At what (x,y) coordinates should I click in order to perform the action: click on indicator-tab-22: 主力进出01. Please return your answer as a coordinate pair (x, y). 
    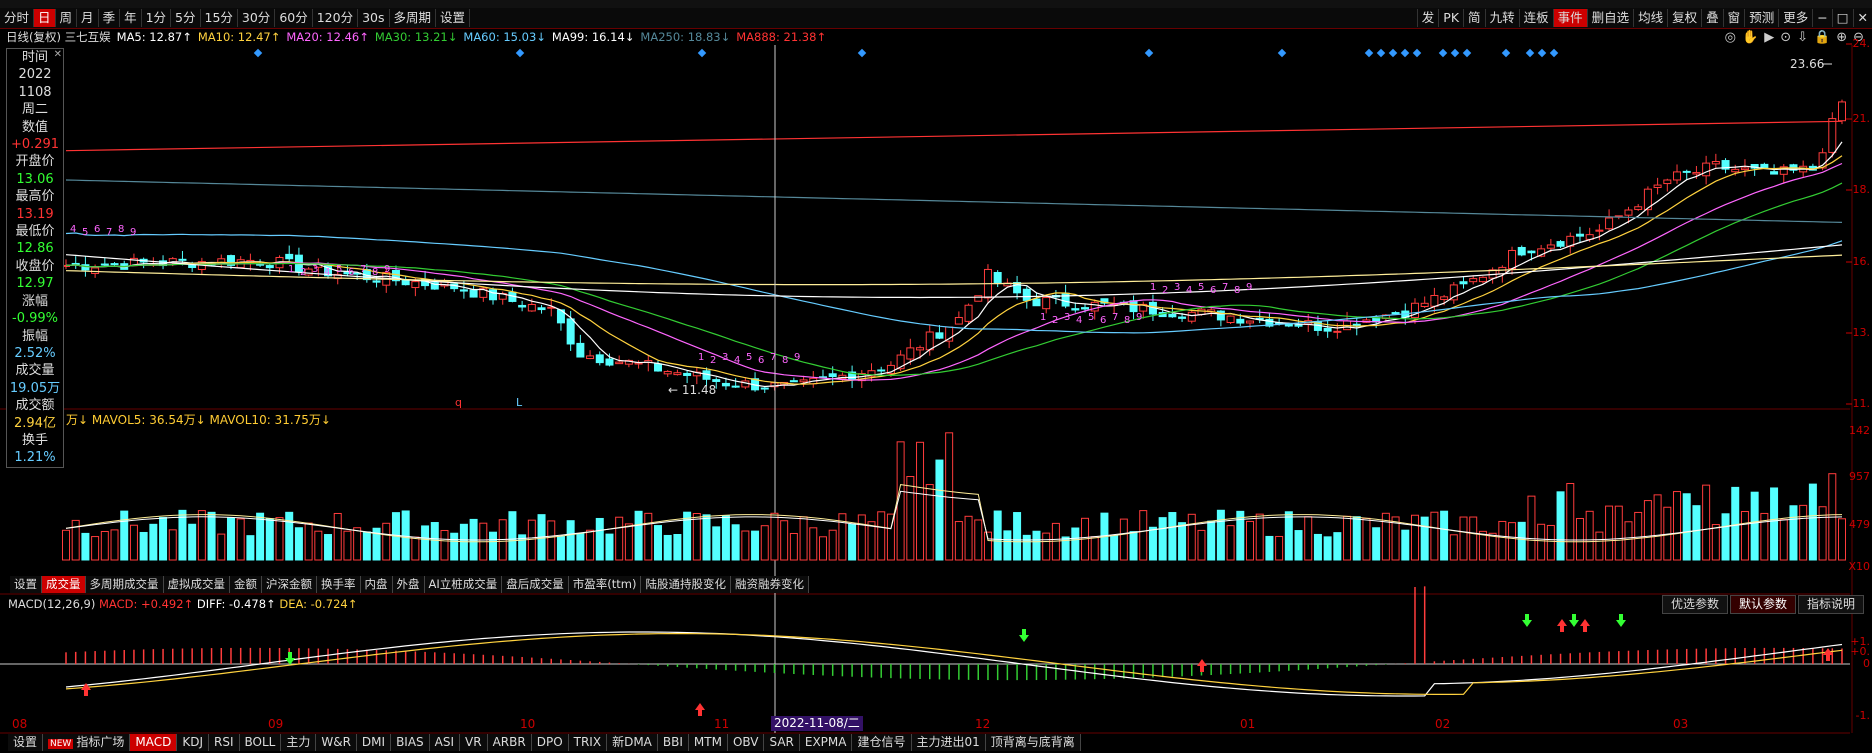
    Looking at the image, I should click on (948, 742).